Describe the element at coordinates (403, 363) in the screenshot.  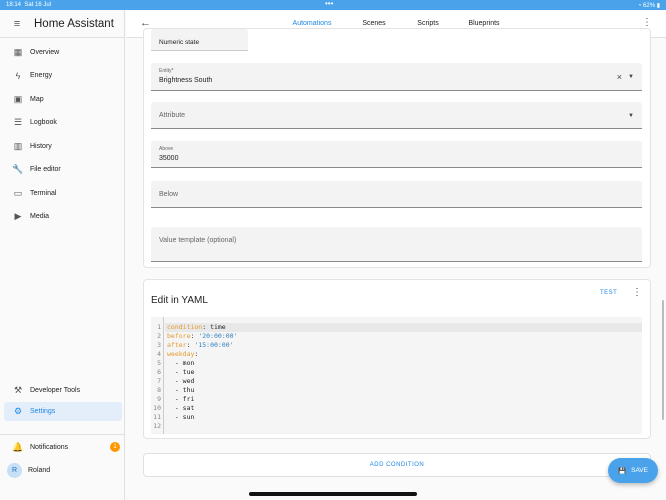
I see `code-line: - mon` at that location.